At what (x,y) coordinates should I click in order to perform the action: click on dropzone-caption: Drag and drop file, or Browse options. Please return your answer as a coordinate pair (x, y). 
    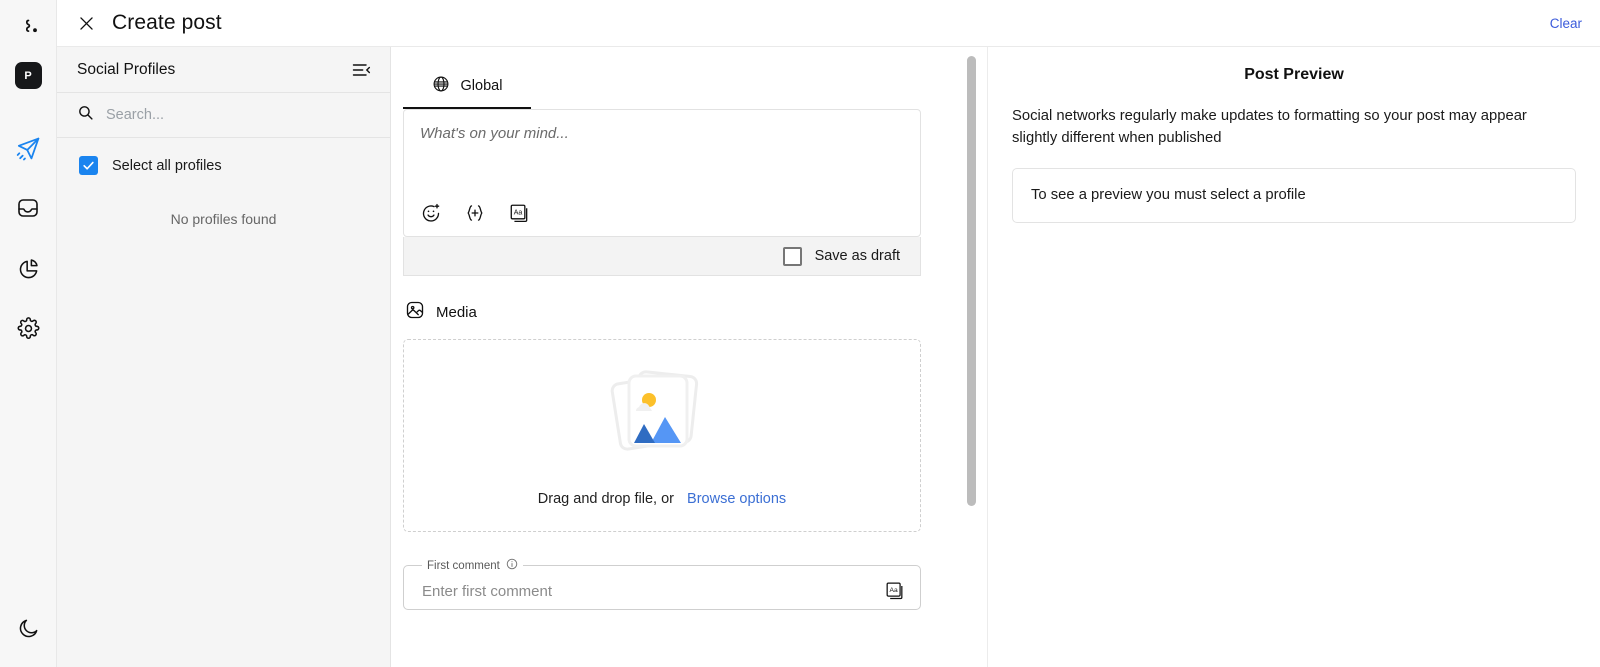
    Looking at the image, I should click on (662, 499).